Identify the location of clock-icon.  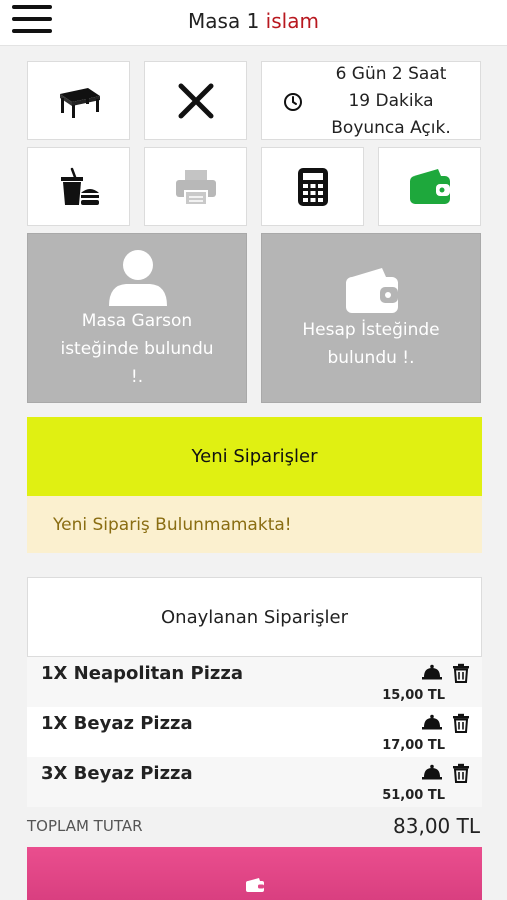
(293, 102).